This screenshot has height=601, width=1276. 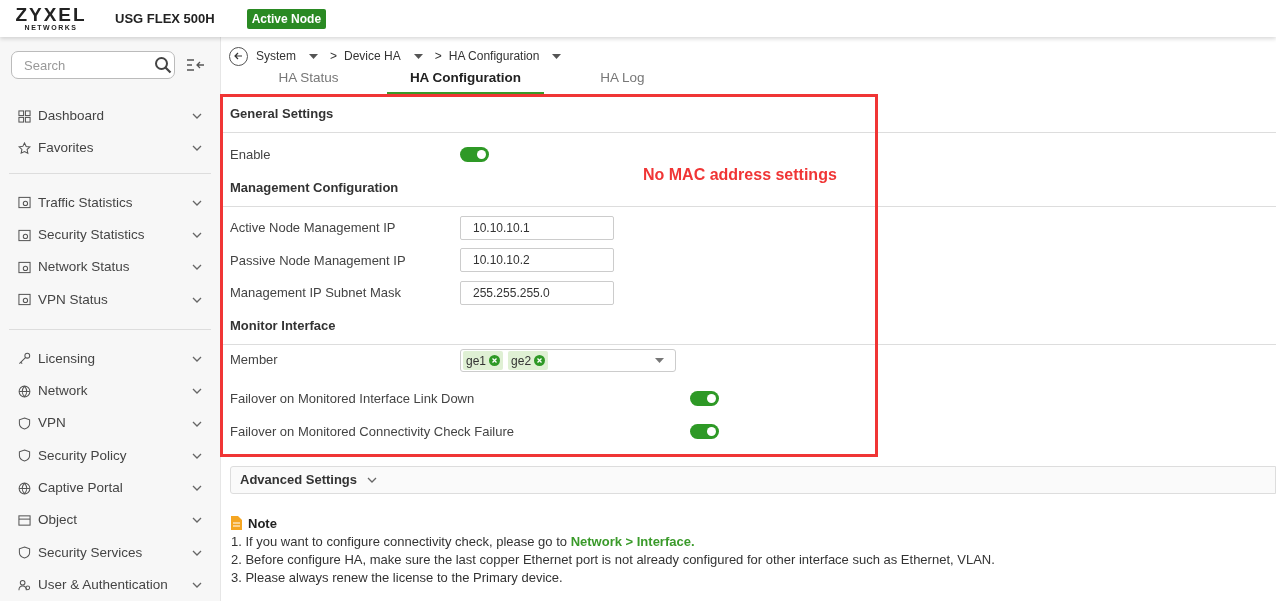 What do you see at coordinates (24, 148) in the screenshot?
I see `star-icon` at bounding box center [24, 148].